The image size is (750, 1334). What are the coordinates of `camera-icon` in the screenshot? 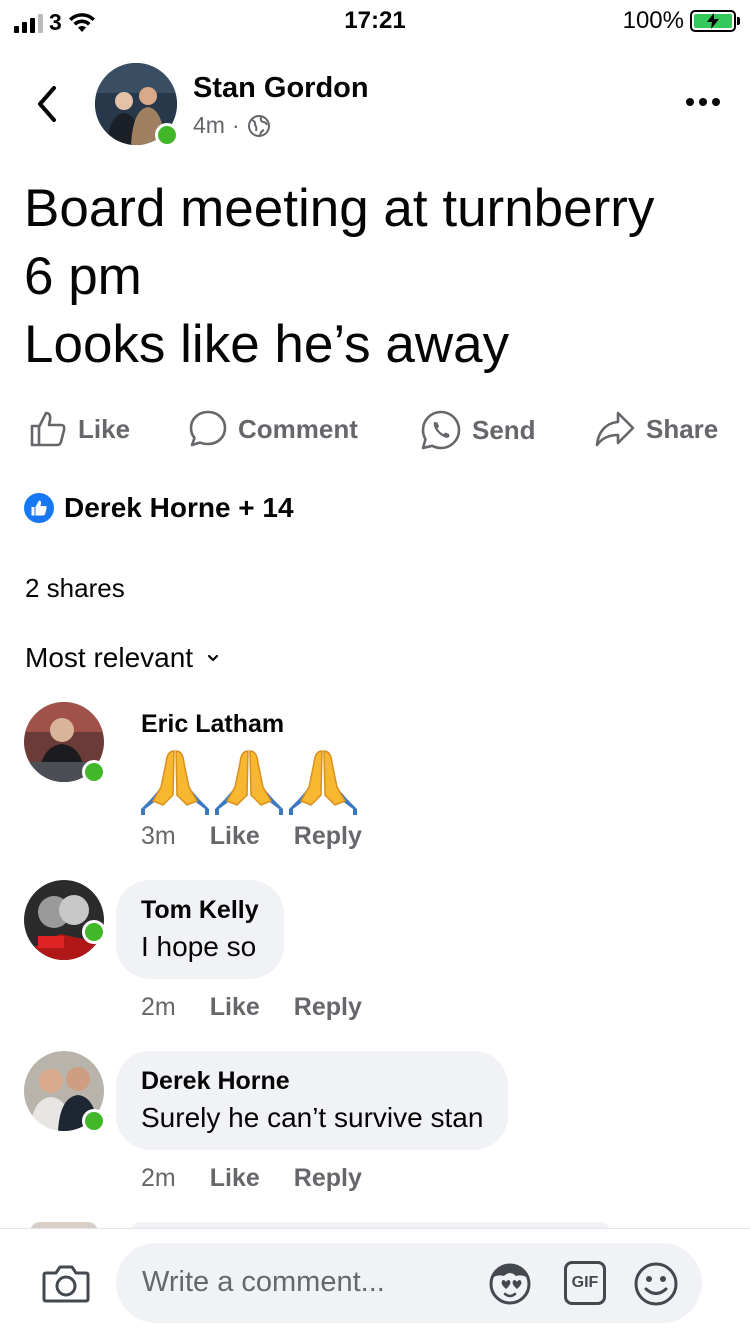 It's located at (66, 1284).